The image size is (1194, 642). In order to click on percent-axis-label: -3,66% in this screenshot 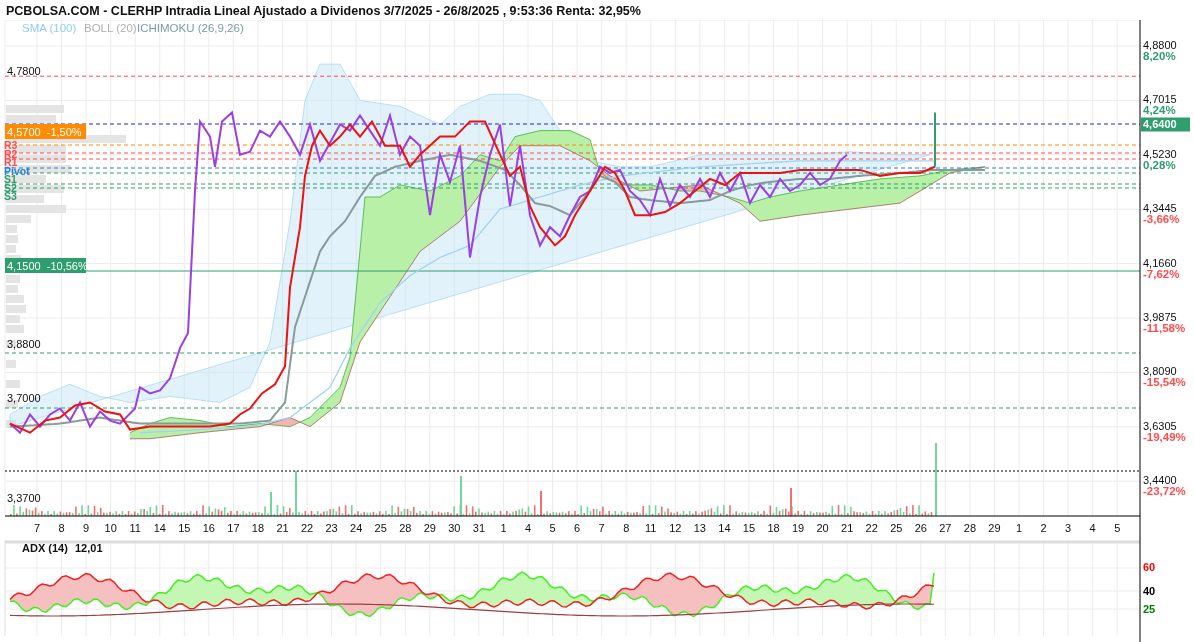, I will do `click(1161, 219)`.